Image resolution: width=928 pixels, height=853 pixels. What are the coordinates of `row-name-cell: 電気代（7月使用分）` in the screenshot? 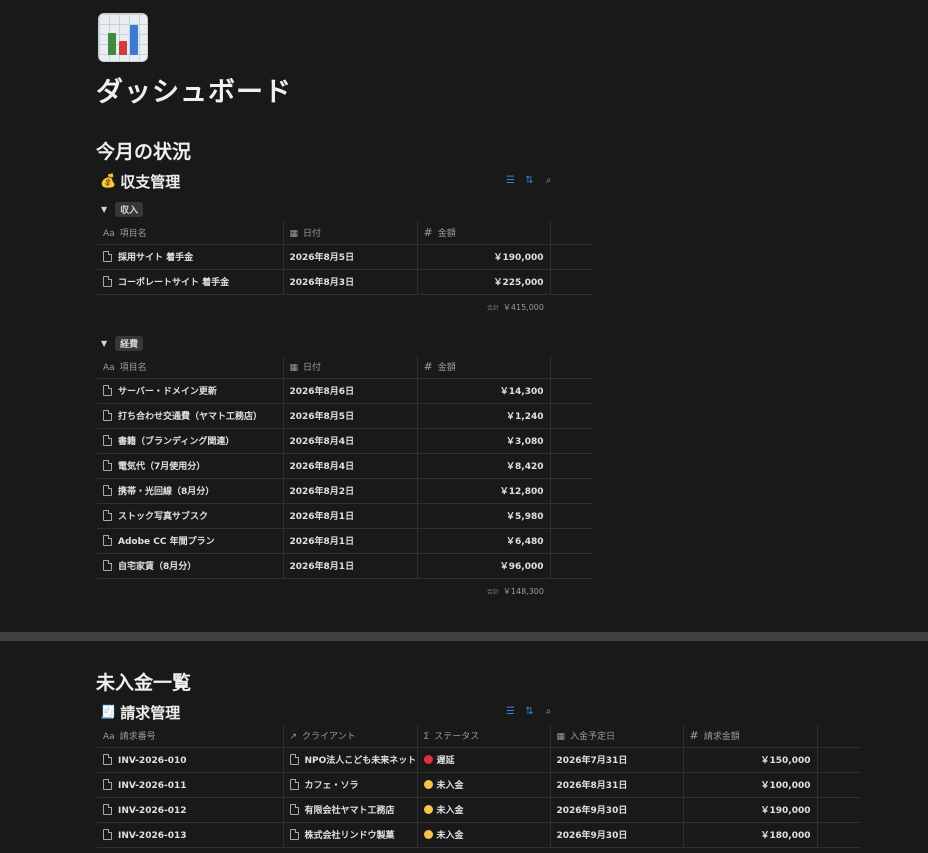 It's located at (190, 466).